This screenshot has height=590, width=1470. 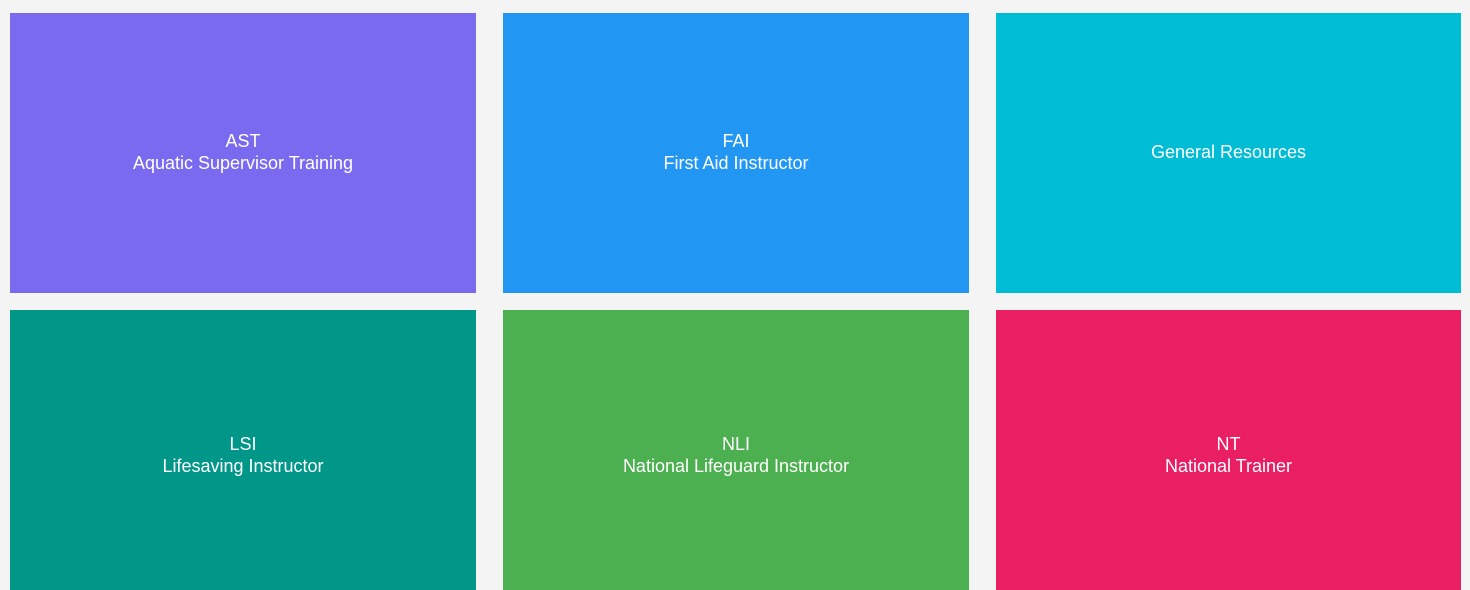 I want to click on tile-code: NT, so click(x=1228, y=444).